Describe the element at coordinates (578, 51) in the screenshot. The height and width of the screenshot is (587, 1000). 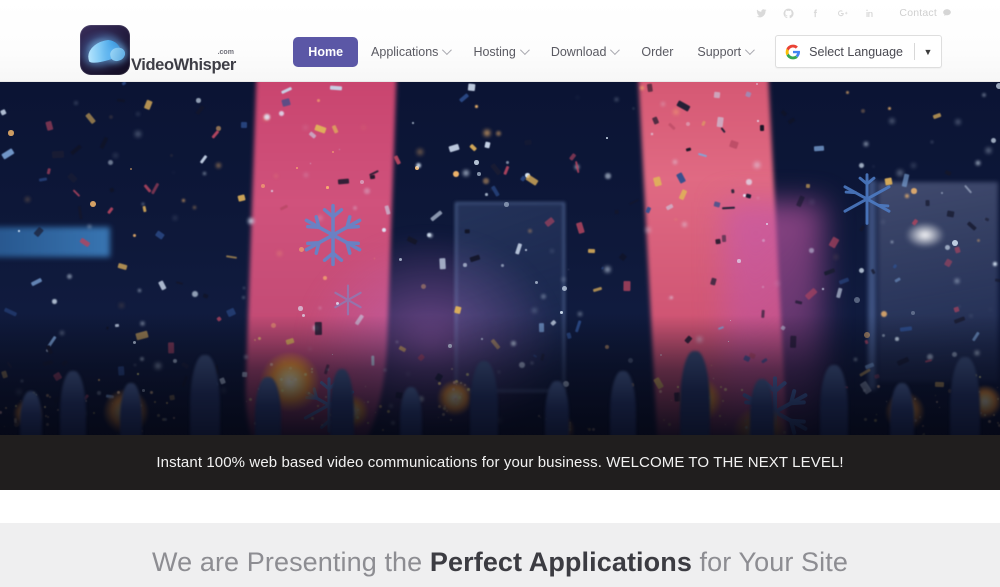
I see `nav-label-download: Download` at that location.